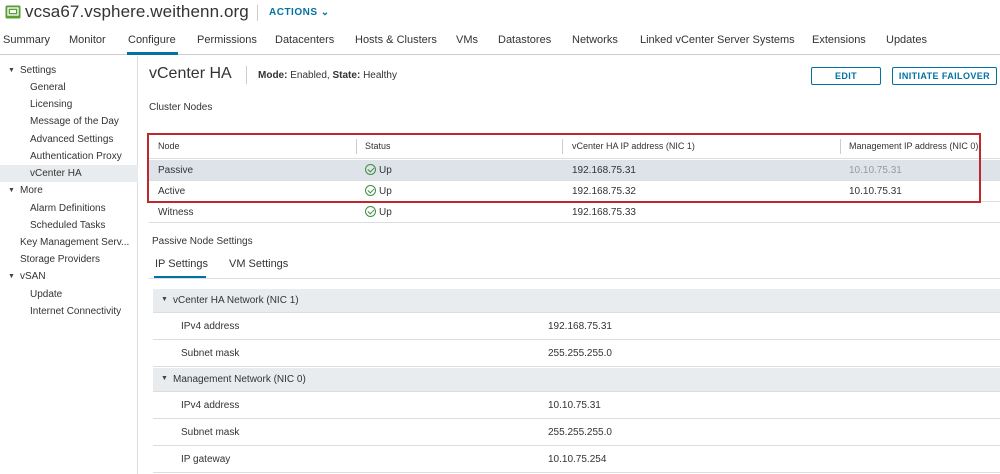 This screenshot has width=1000, height=474. What do you see at coordinates (56, 173) in the screenshot?
I see `sidebar-item-label: vCenter HA` at bounding box center [56, 173].